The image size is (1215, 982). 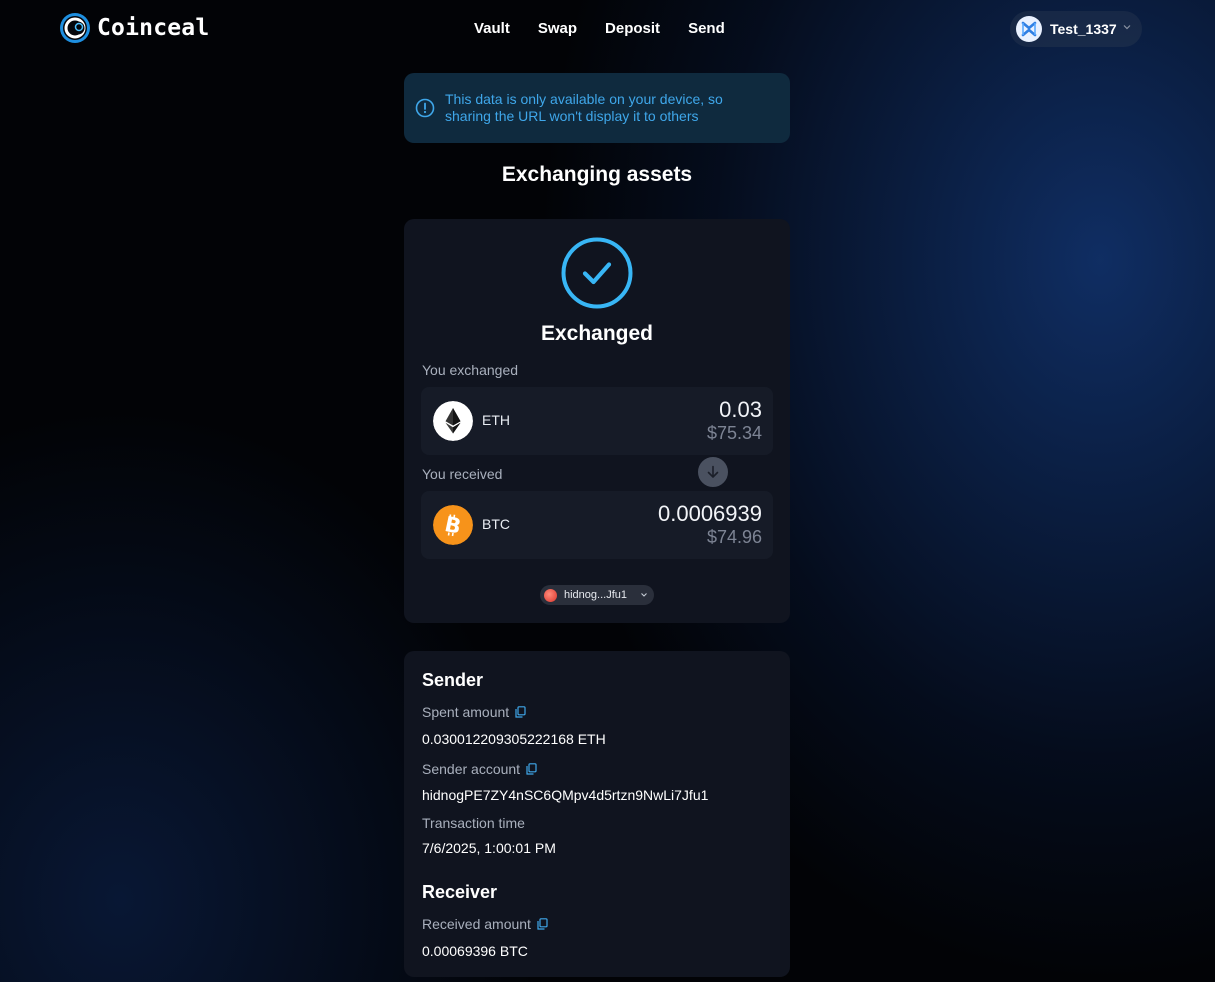 What do you see at coordinates (425, 108) in the screenshot?
I see `info-icon` at bounding box center [425, 108].